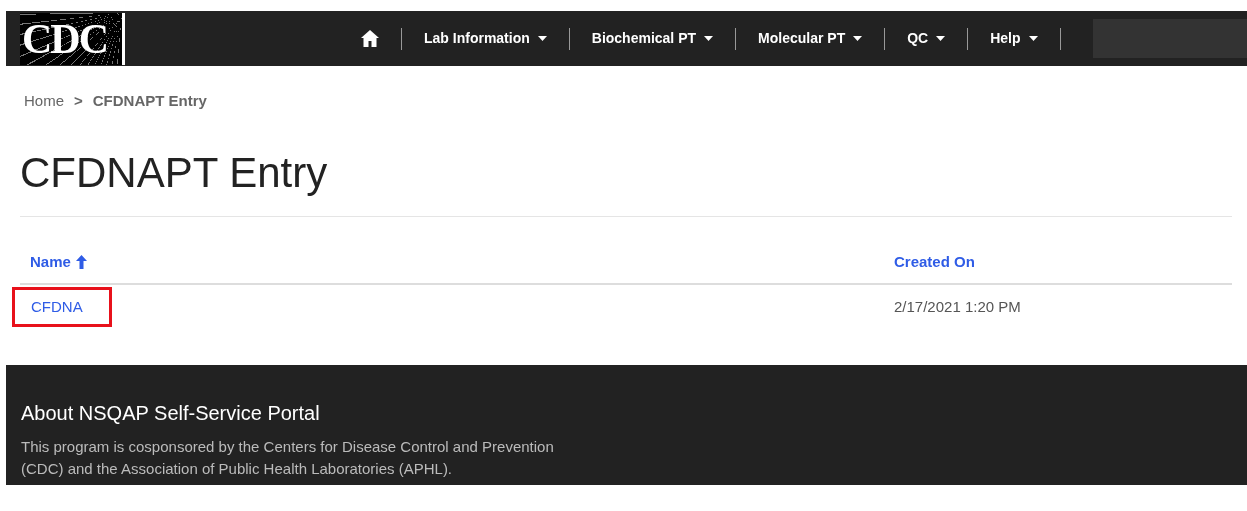 The width and height of the screenshot is (1247, 511). I want to click on footer-title: About NSQAP Self-Service Portal, so click(171, 413).